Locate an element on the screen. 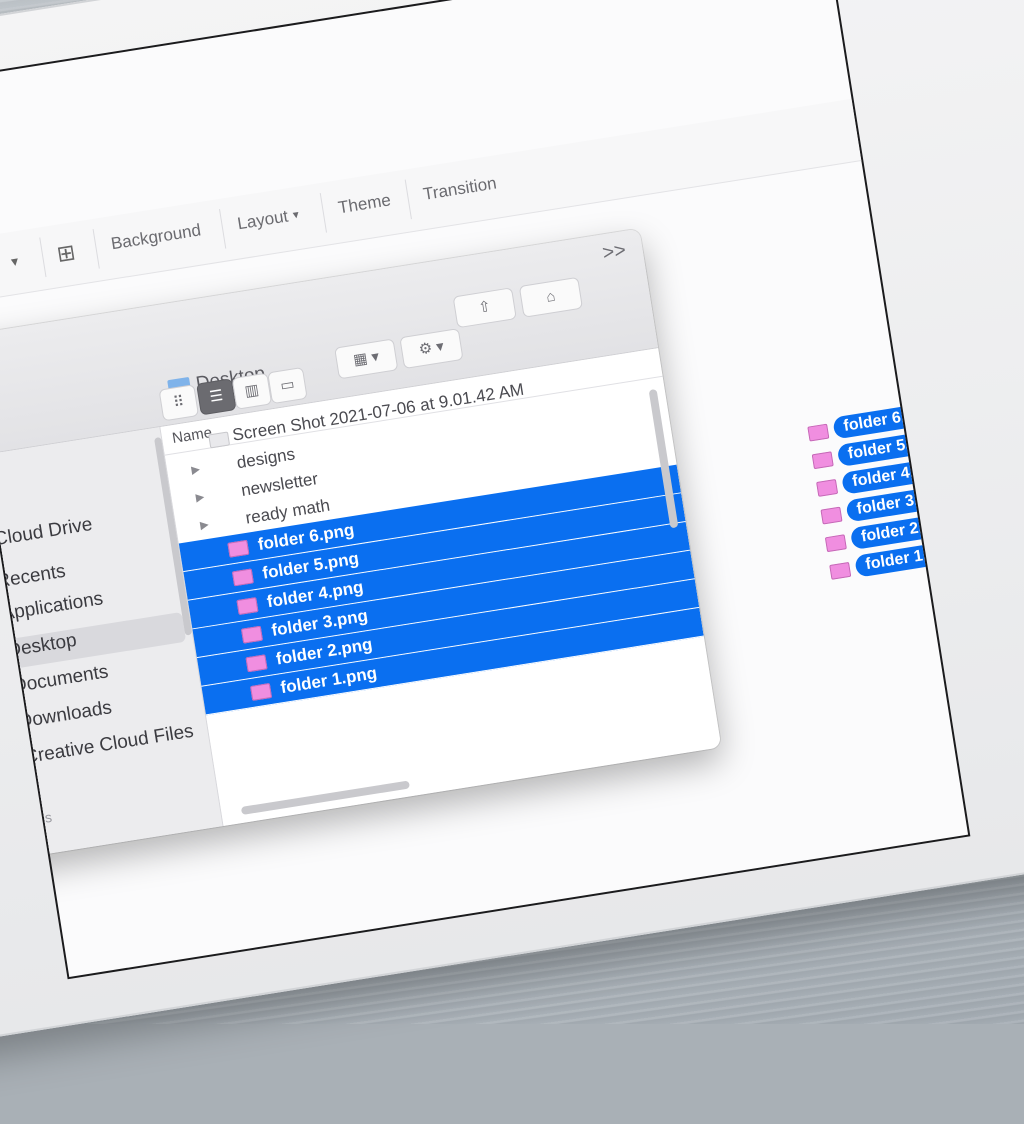 The height and width of the screenshot is (1124, 1024). sidebar-section-devices: Devices is located at coordinates (27, 820).